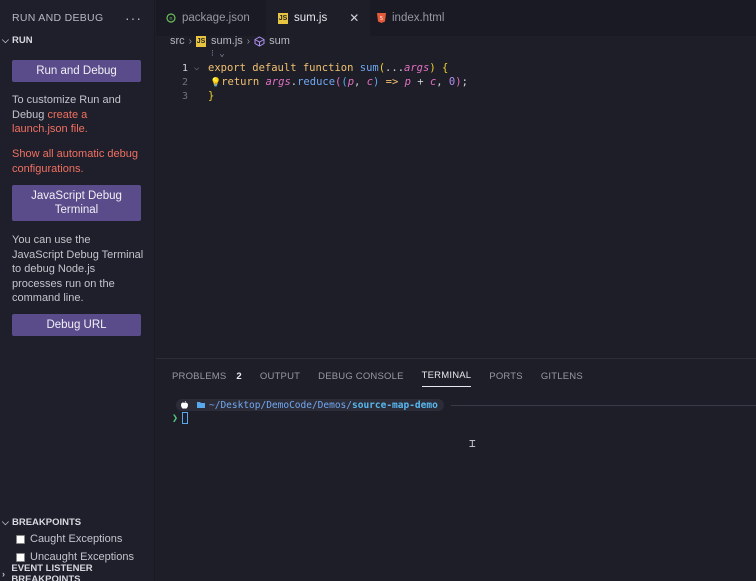 This screenshot has width=756, height=581. I want to click on code-content: 💡return args.reduce((p, c) => p + c, 0);, so click(339, 82).